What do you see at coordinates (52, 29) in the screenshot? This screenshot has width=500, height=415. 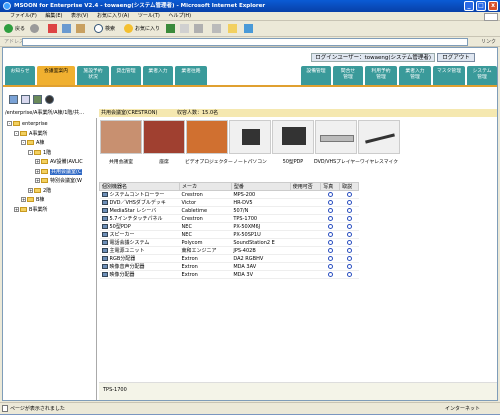 I see `stop-button` at bounding box center [52, 29].